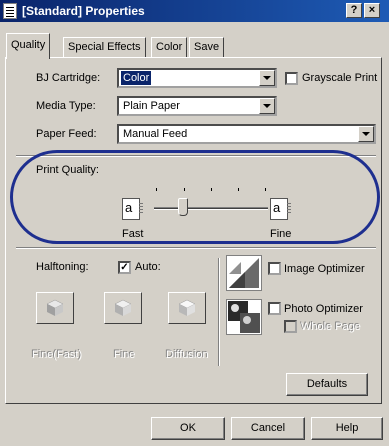  Describe the element at coordinates (104, 47) in the screenshot. I see `tab-special-effects: Special Effects` at that location.